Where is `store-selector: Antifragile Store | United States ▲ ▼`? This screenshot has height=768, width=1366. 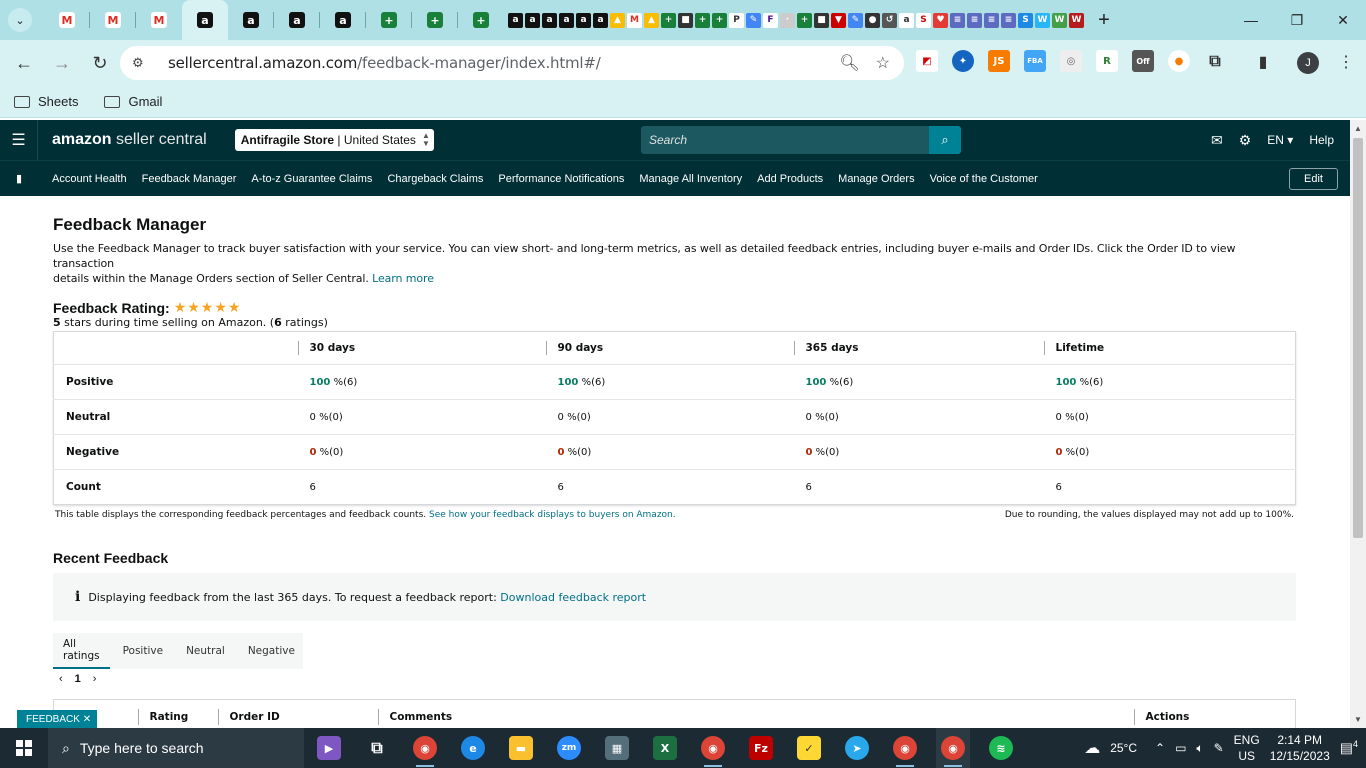 store-selector: Antifragile Store | United States ▲ ▼ is located at coordinates (334, 140).